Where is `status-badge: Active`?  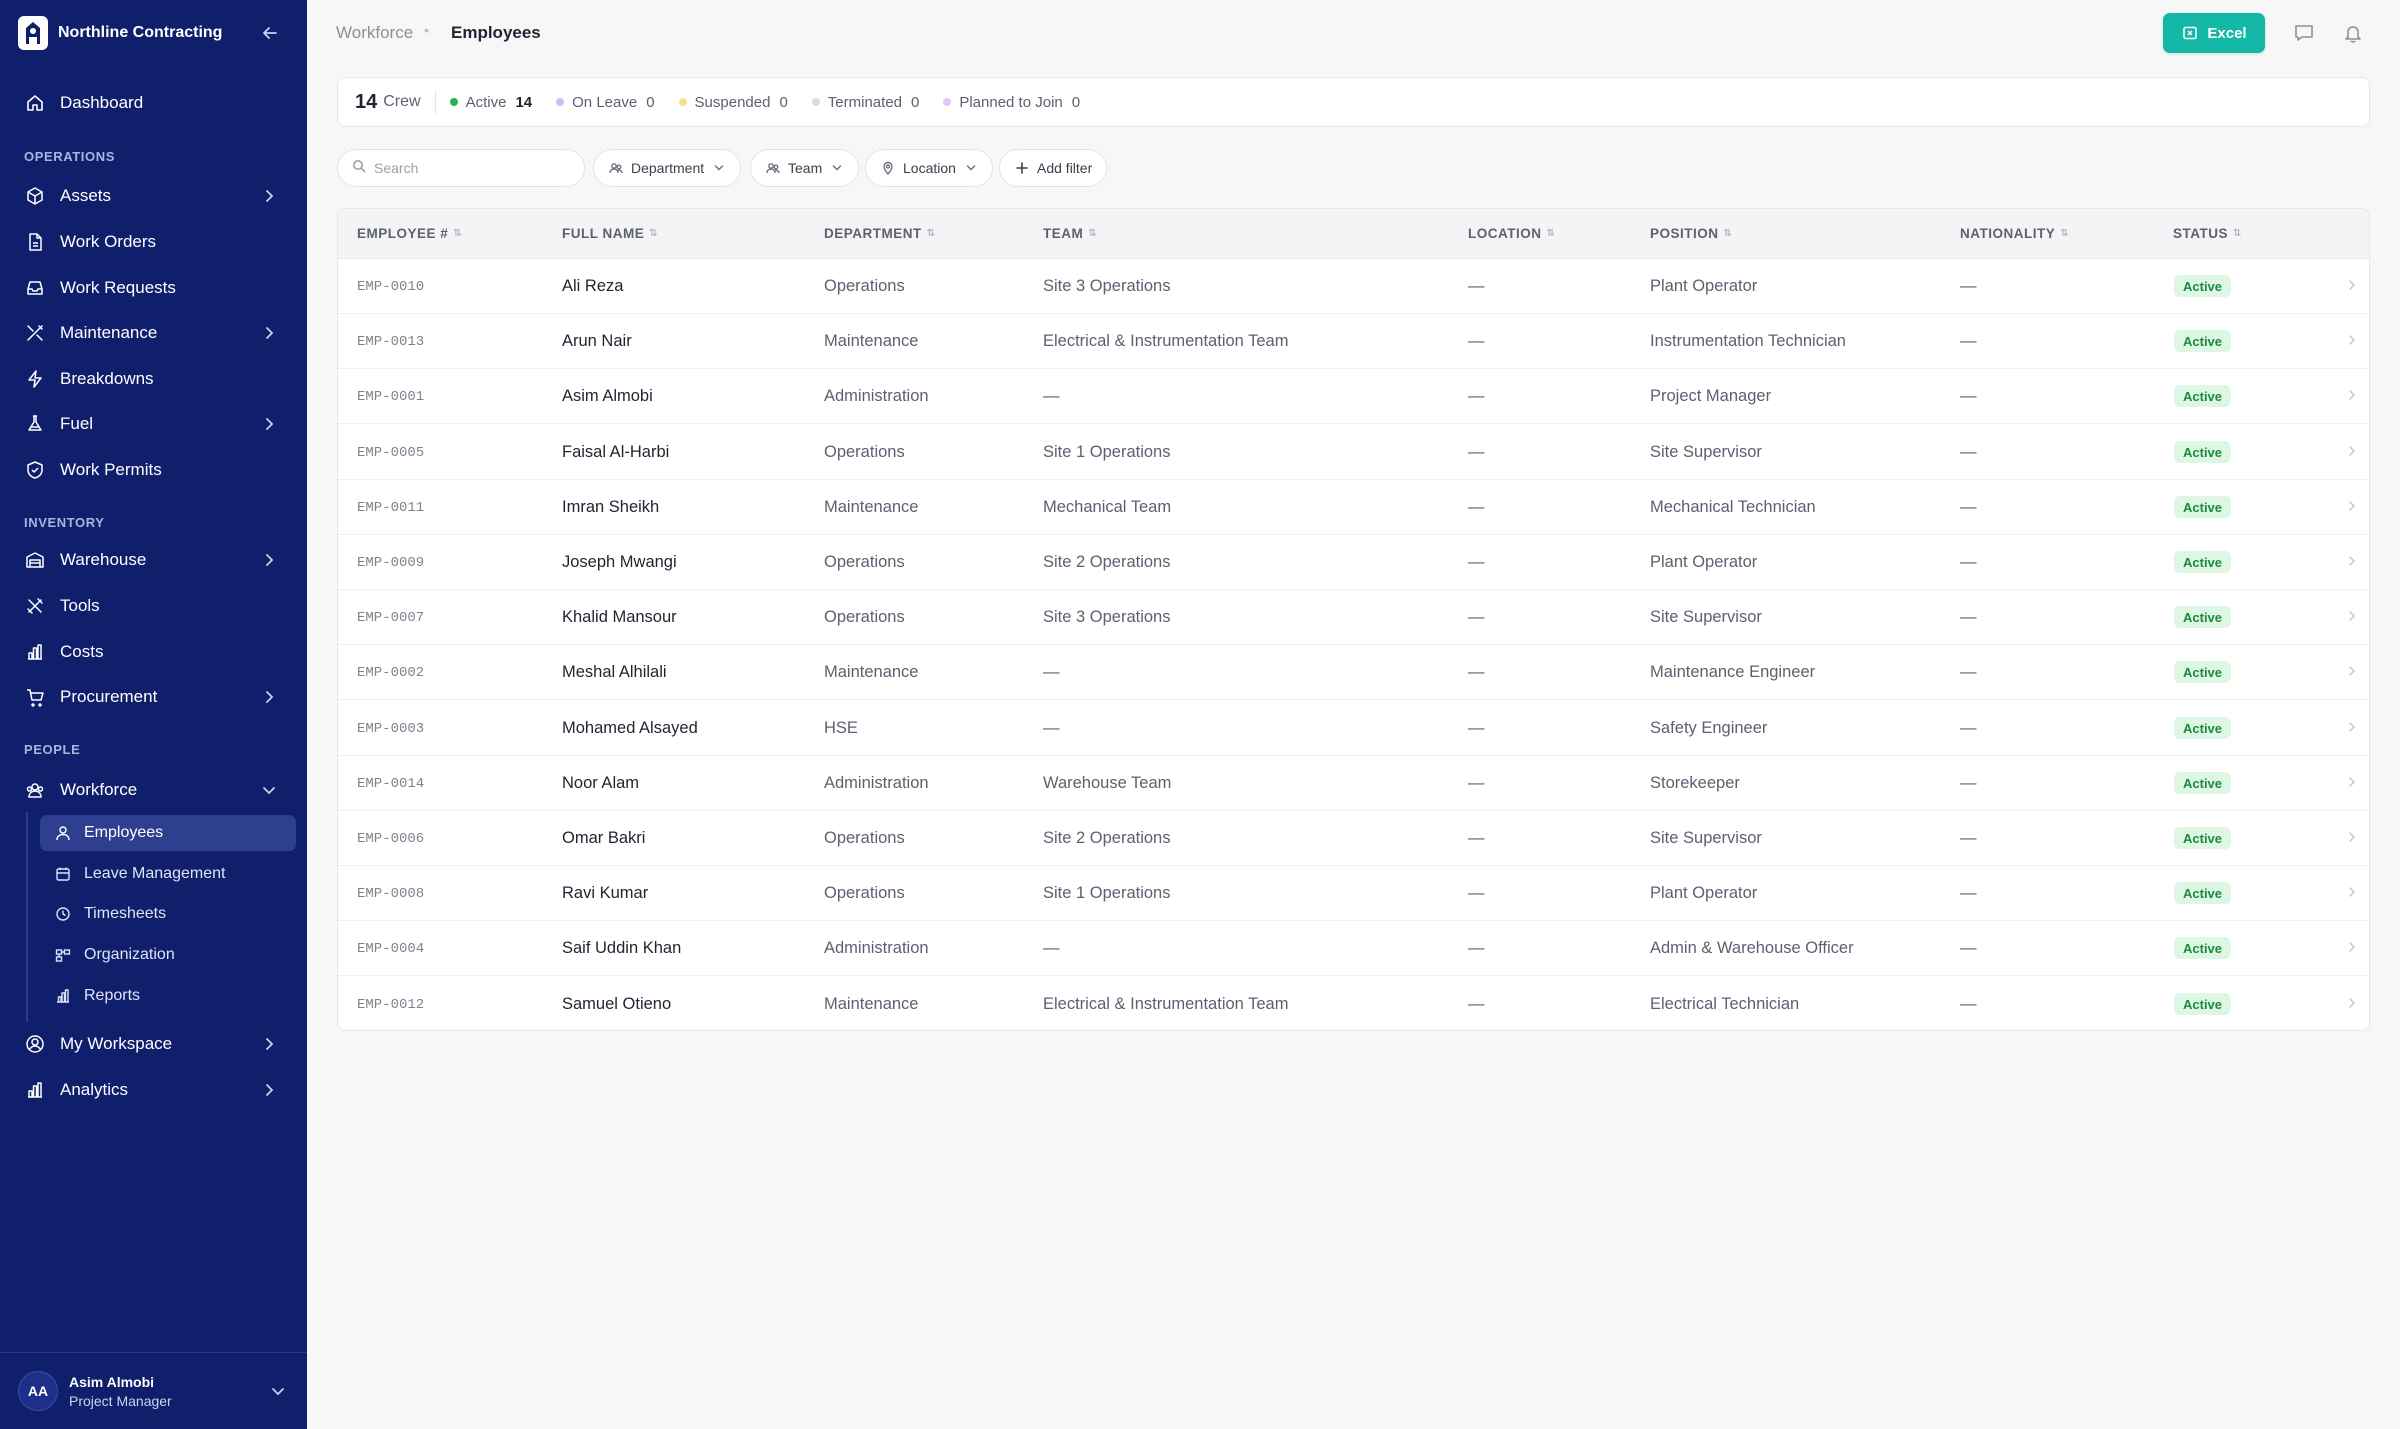
status-badge: Active is located at coordinates (2203, 341).